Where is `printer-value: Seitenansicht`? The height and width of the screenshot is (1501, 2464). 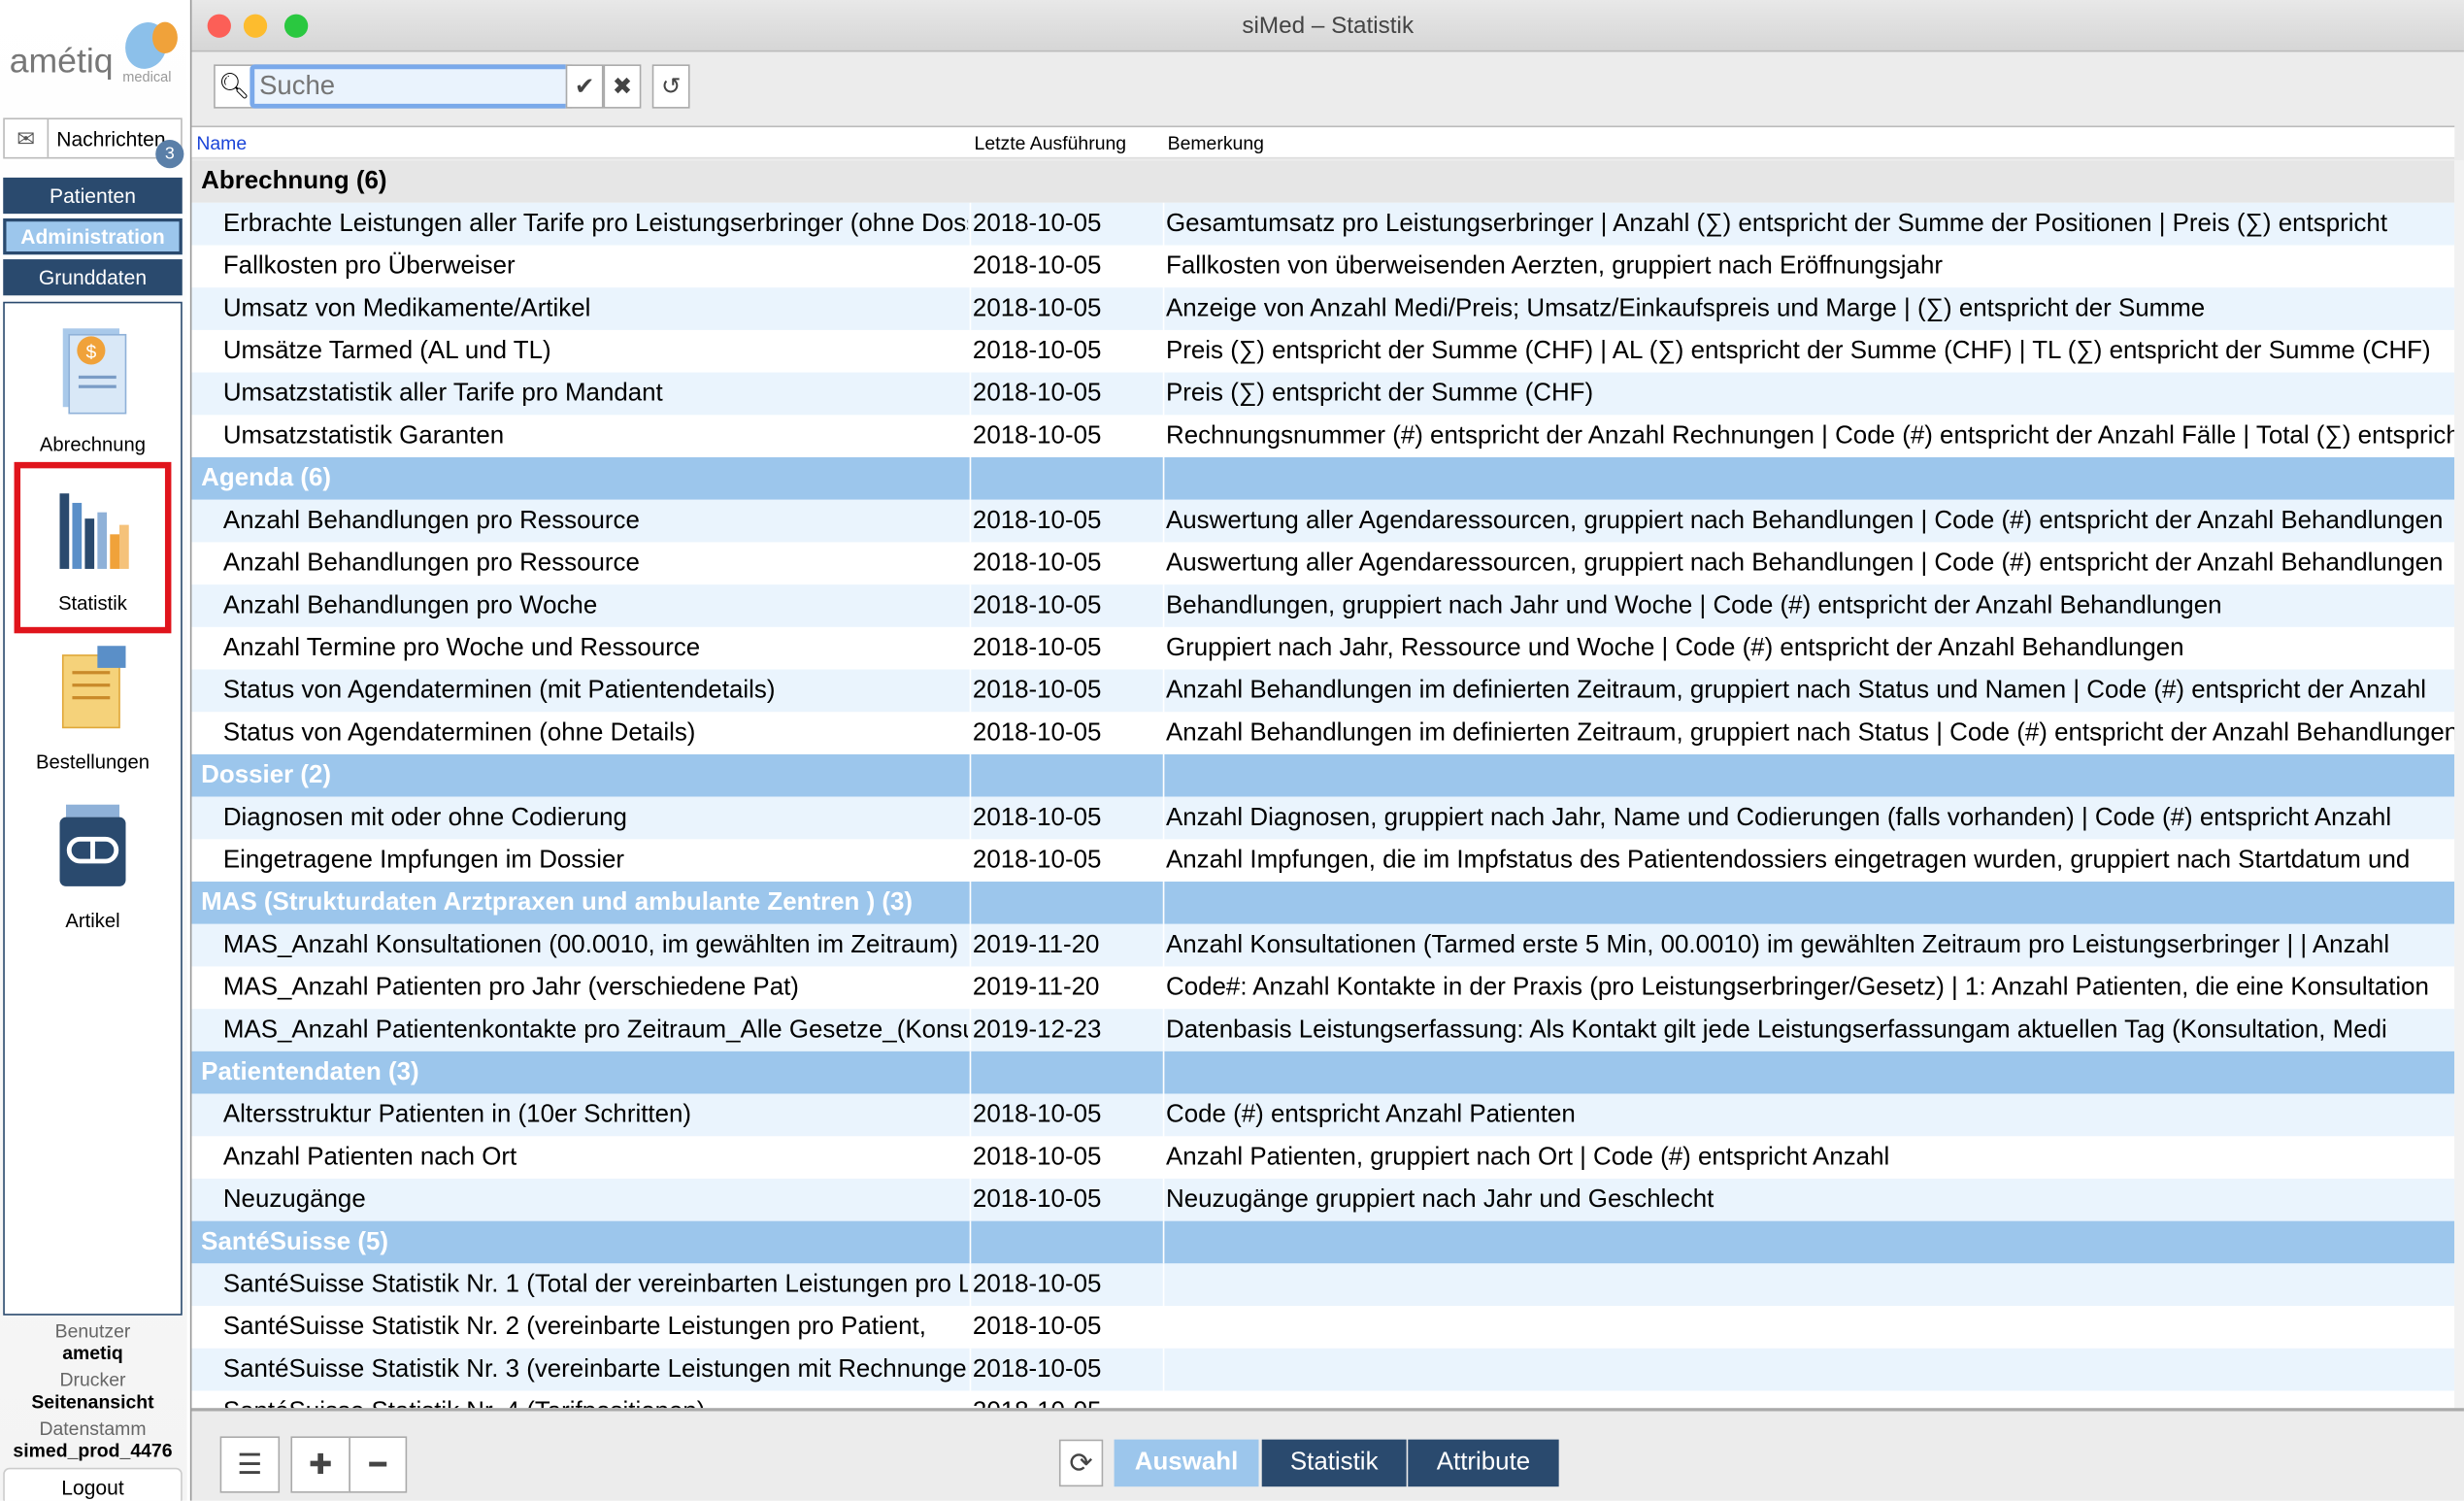
printer-value: Seitenansicht is located at coordinates (92, 1402).